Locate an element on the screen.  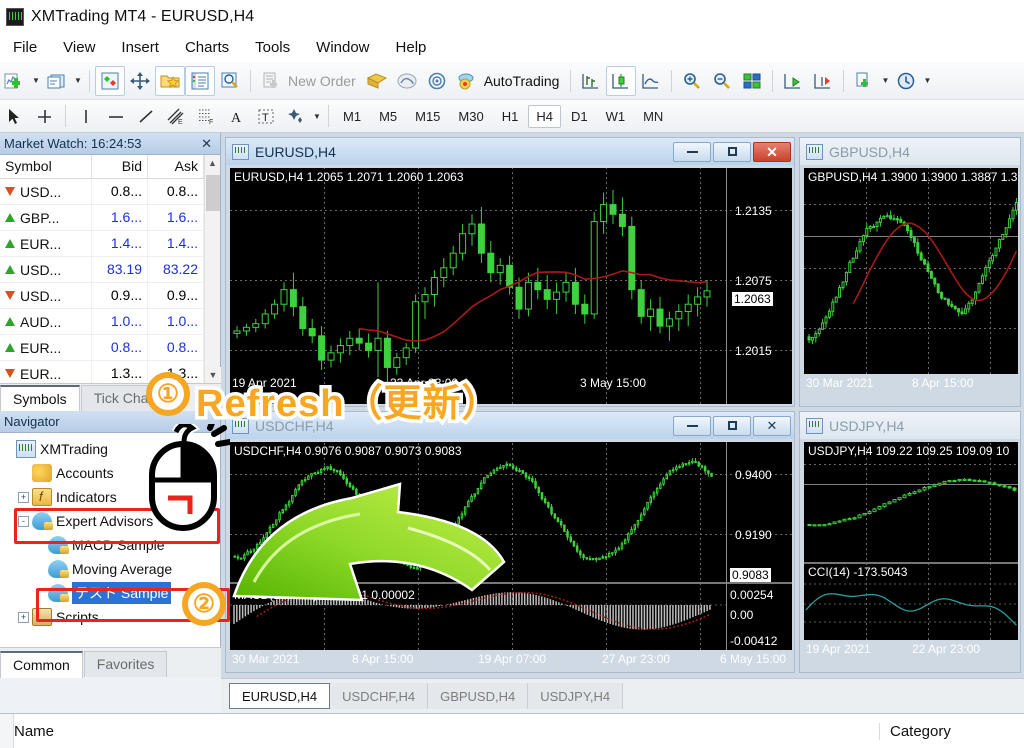
zoom-in-icon is located at coordinates (692, 81).